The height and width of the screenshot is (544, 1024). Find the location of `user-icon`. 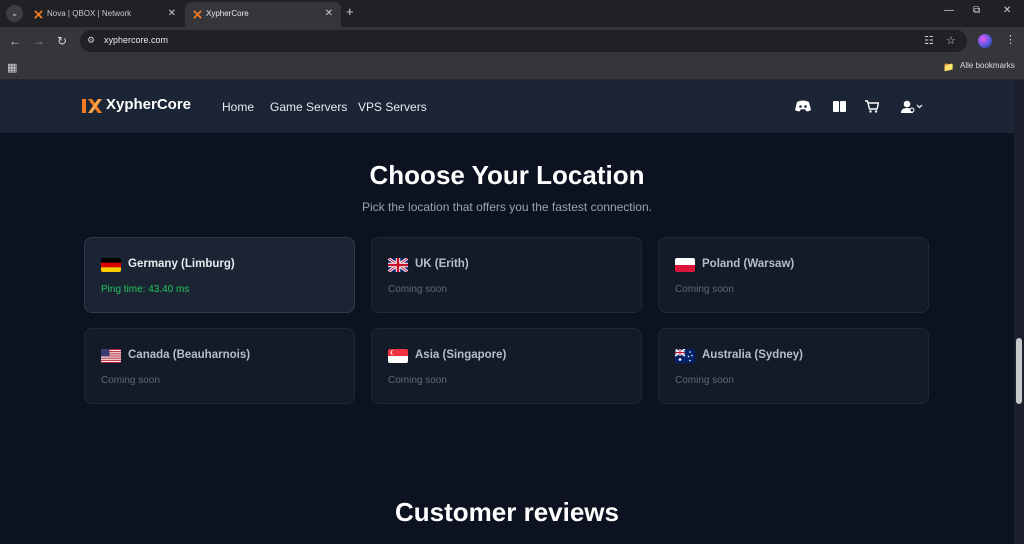

user-icon is located at coordinates (912, 106).